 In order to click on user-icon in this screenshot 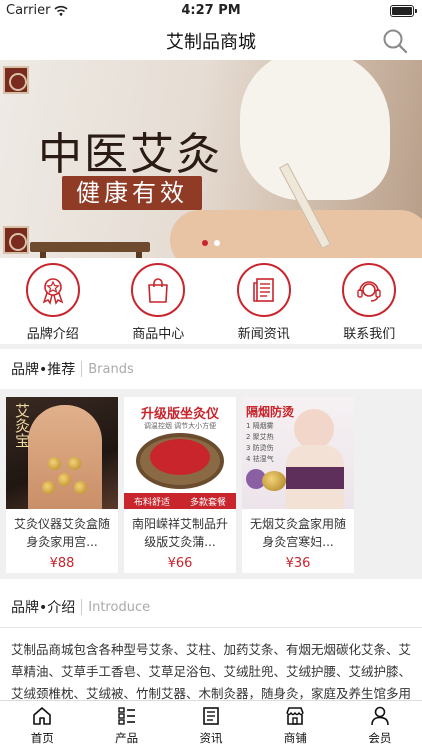, I will do `click(380, 716)`.